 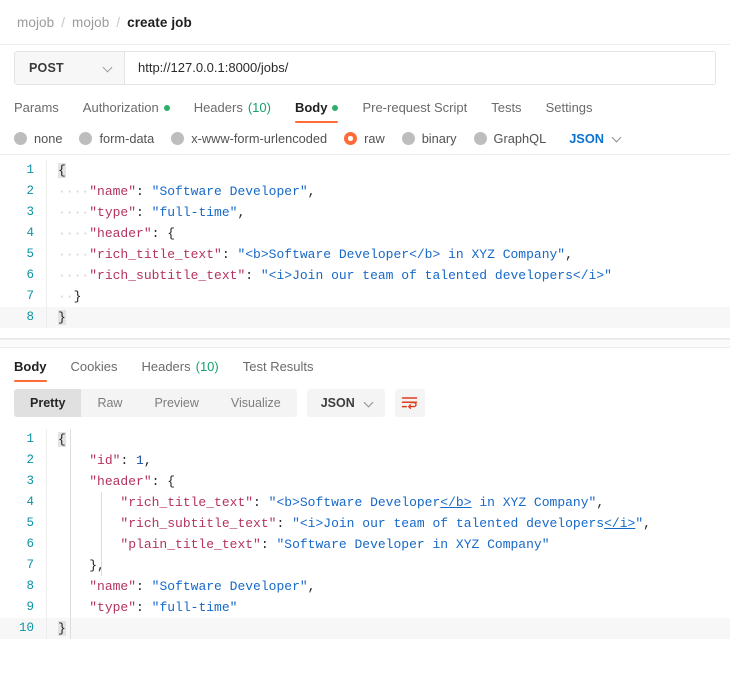 I want to click on line-number: 8, so click(x=30, y=586).